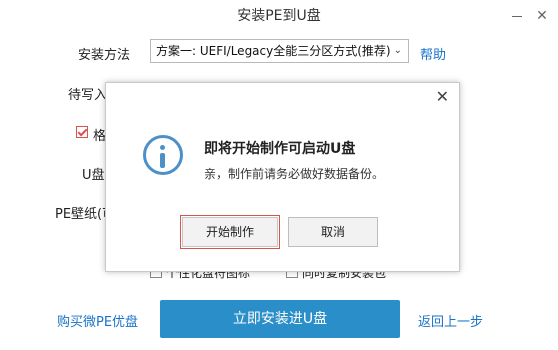  Describe the element at coordinates (333, 232) in the screenshot. I see `cancel-button: 取消` at that location.